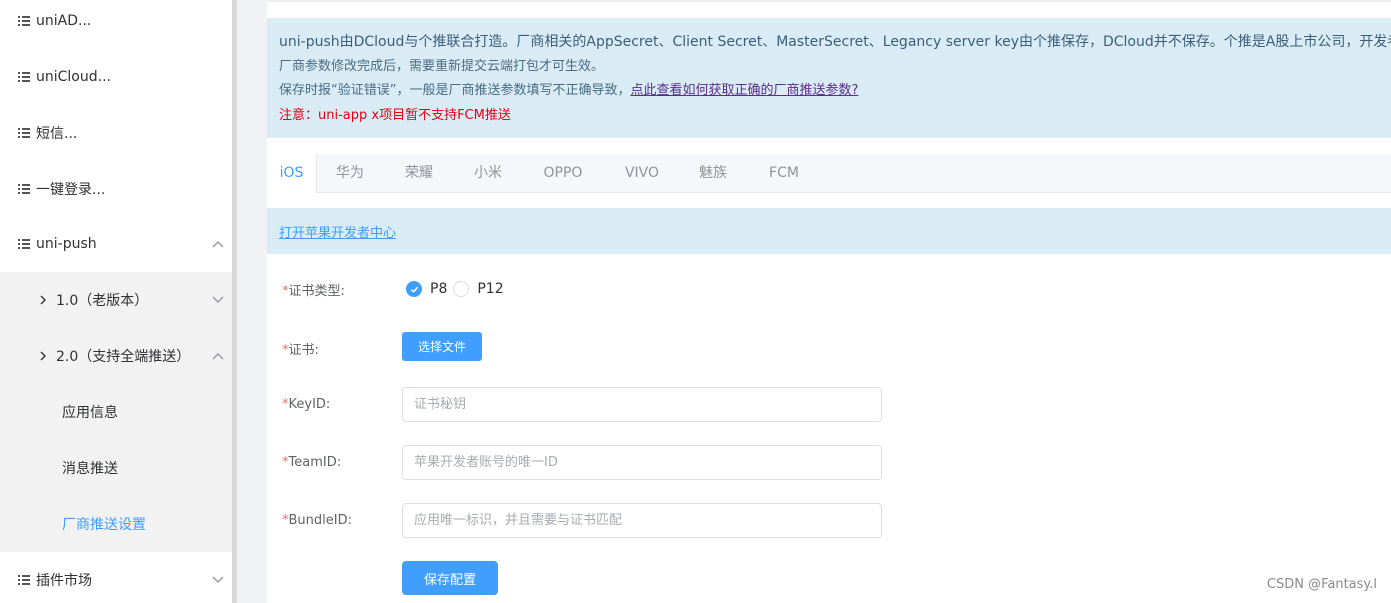 This screenshot has width=1391, height=603. Describe the element at coordinates (642, 520) in the screenshot. I see `bundleid-input` at that location.